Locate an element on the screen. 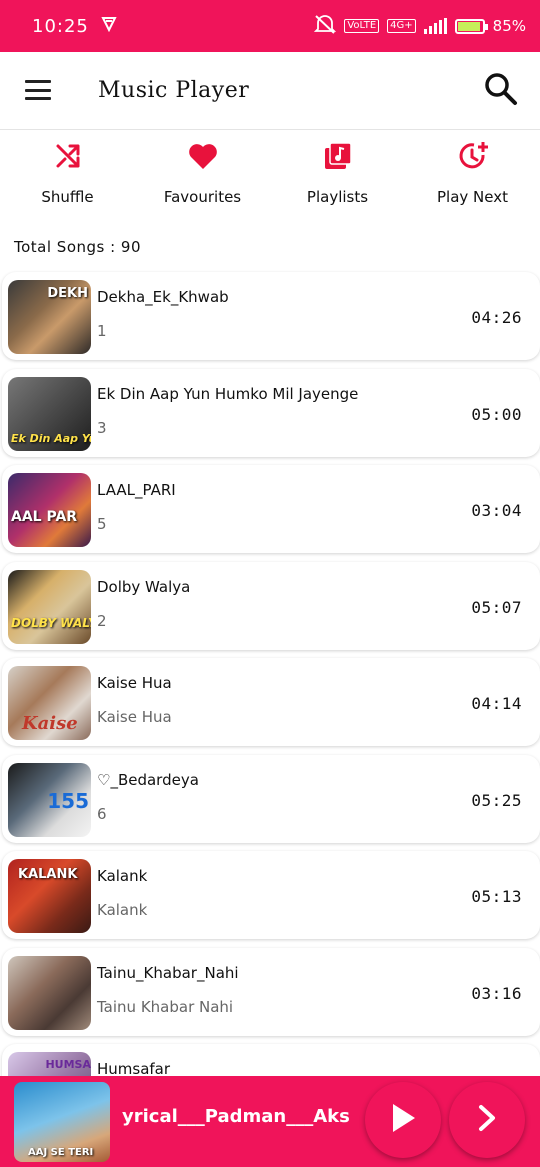 This screenshot has width=540, height=1167. song-duration: 04:26 is located at coordinates (496, 317).